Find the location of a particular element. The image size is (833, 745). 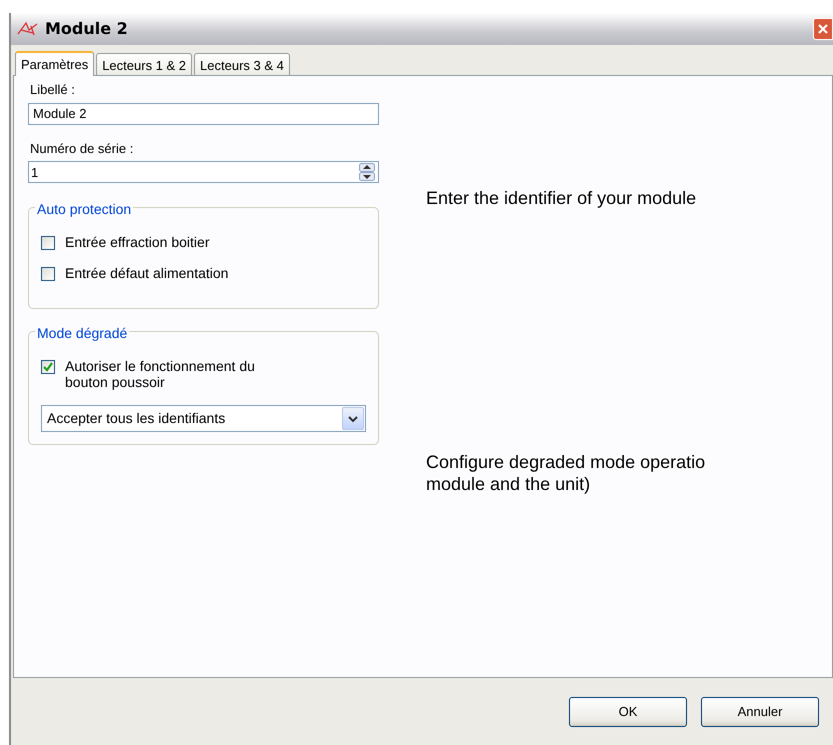

checkbox-label: Entrée défaut alimentation is located at coordinates (146, 273).